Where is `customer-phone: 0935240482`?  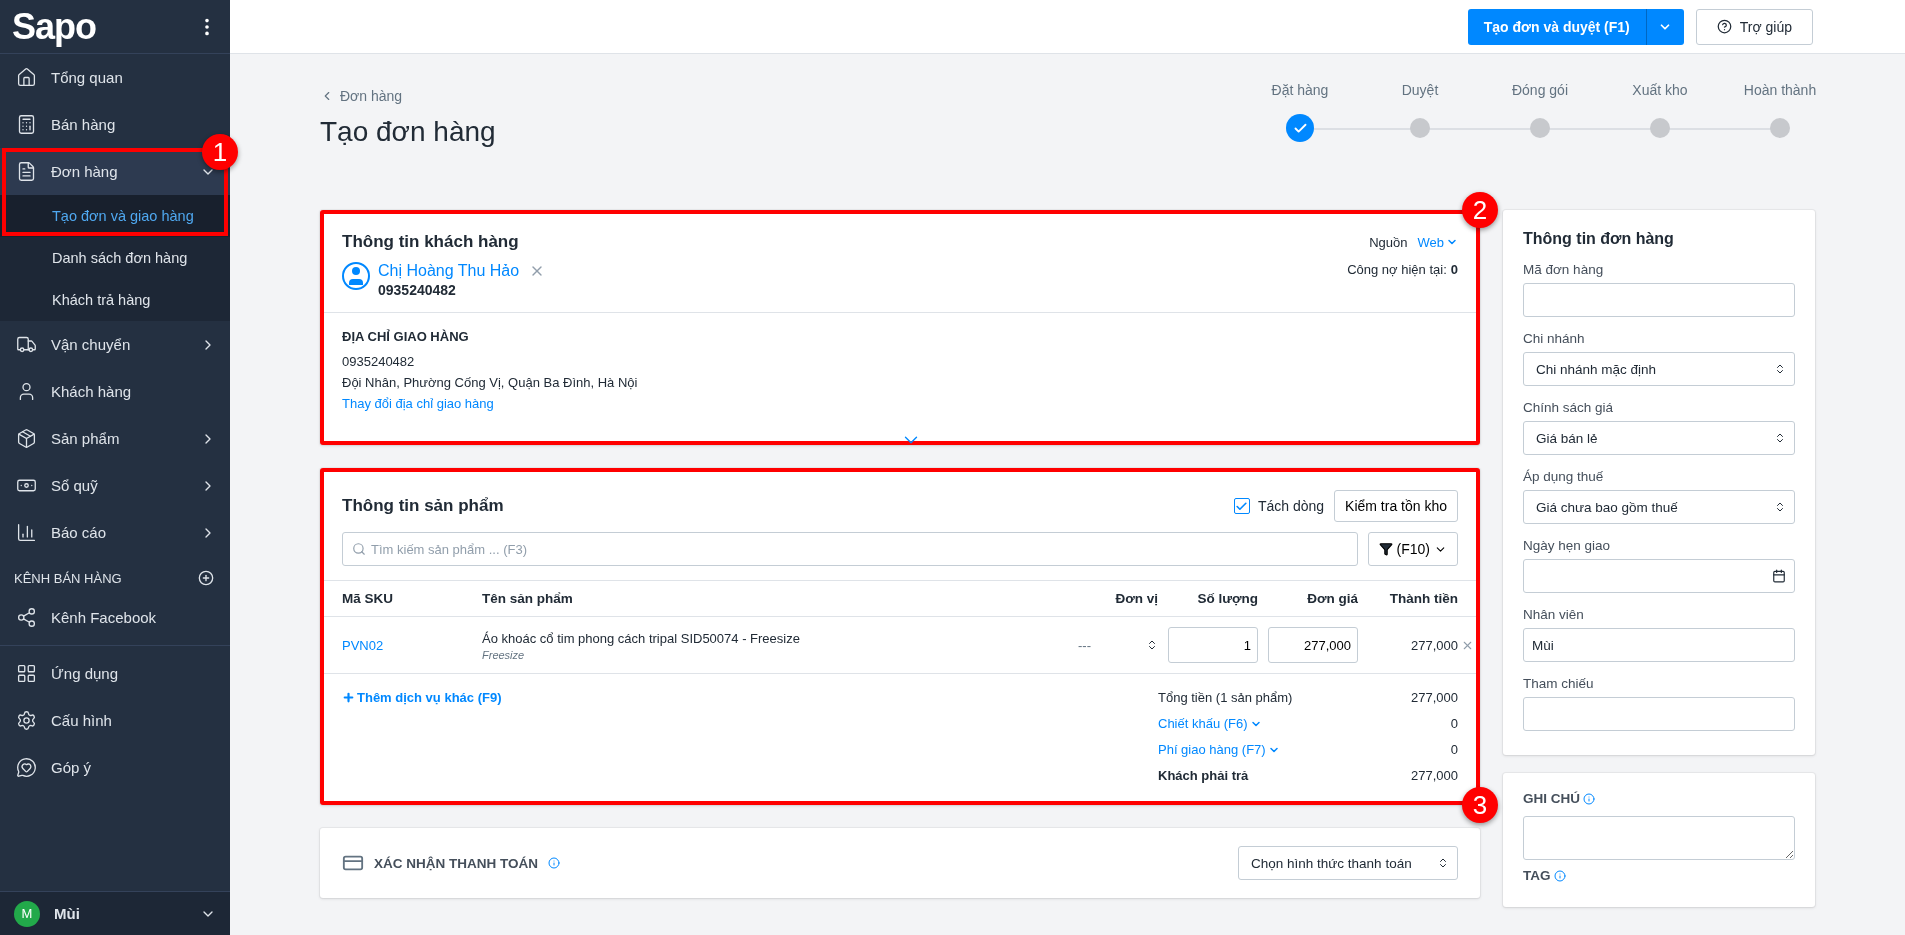
customer-phone: 0935240482 is located at coordinates (417, 290).